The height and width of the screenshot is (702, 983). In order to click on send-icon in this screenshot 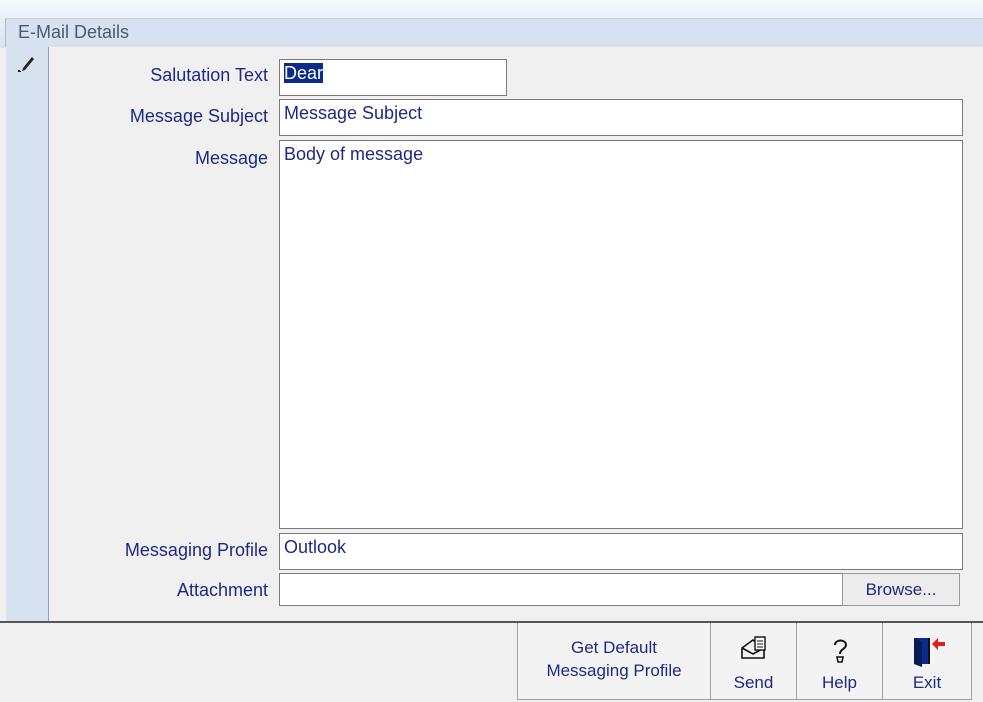, I will do `click(754, 651)`.